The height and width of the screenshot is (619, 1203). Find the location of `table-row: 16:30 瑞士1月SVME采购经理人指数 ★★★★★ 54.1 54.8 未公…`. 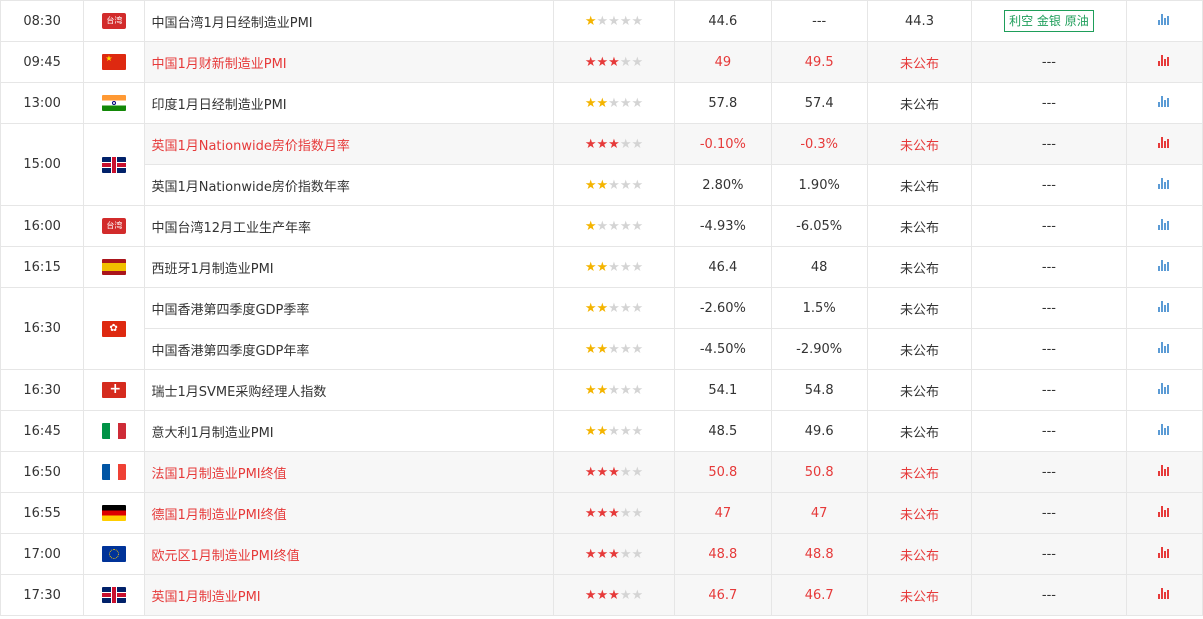

table-row: 16:30 瑞士1月SVME采购经理人指数 ★★★★★ 54.1 54.8 未公… is located at coordinates (601, 390).